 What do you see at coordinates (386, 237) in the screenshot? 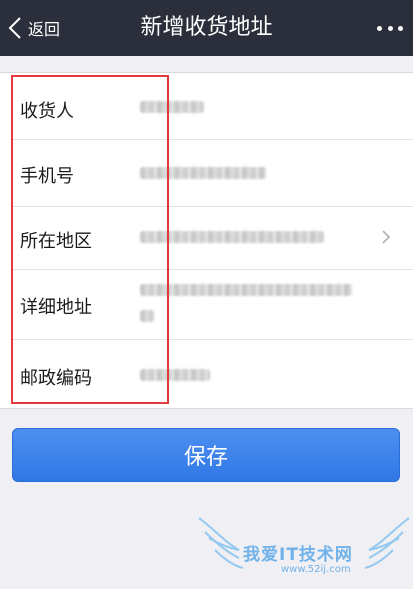
I see `chevron-right-icon` at bounding box center [386, 237].